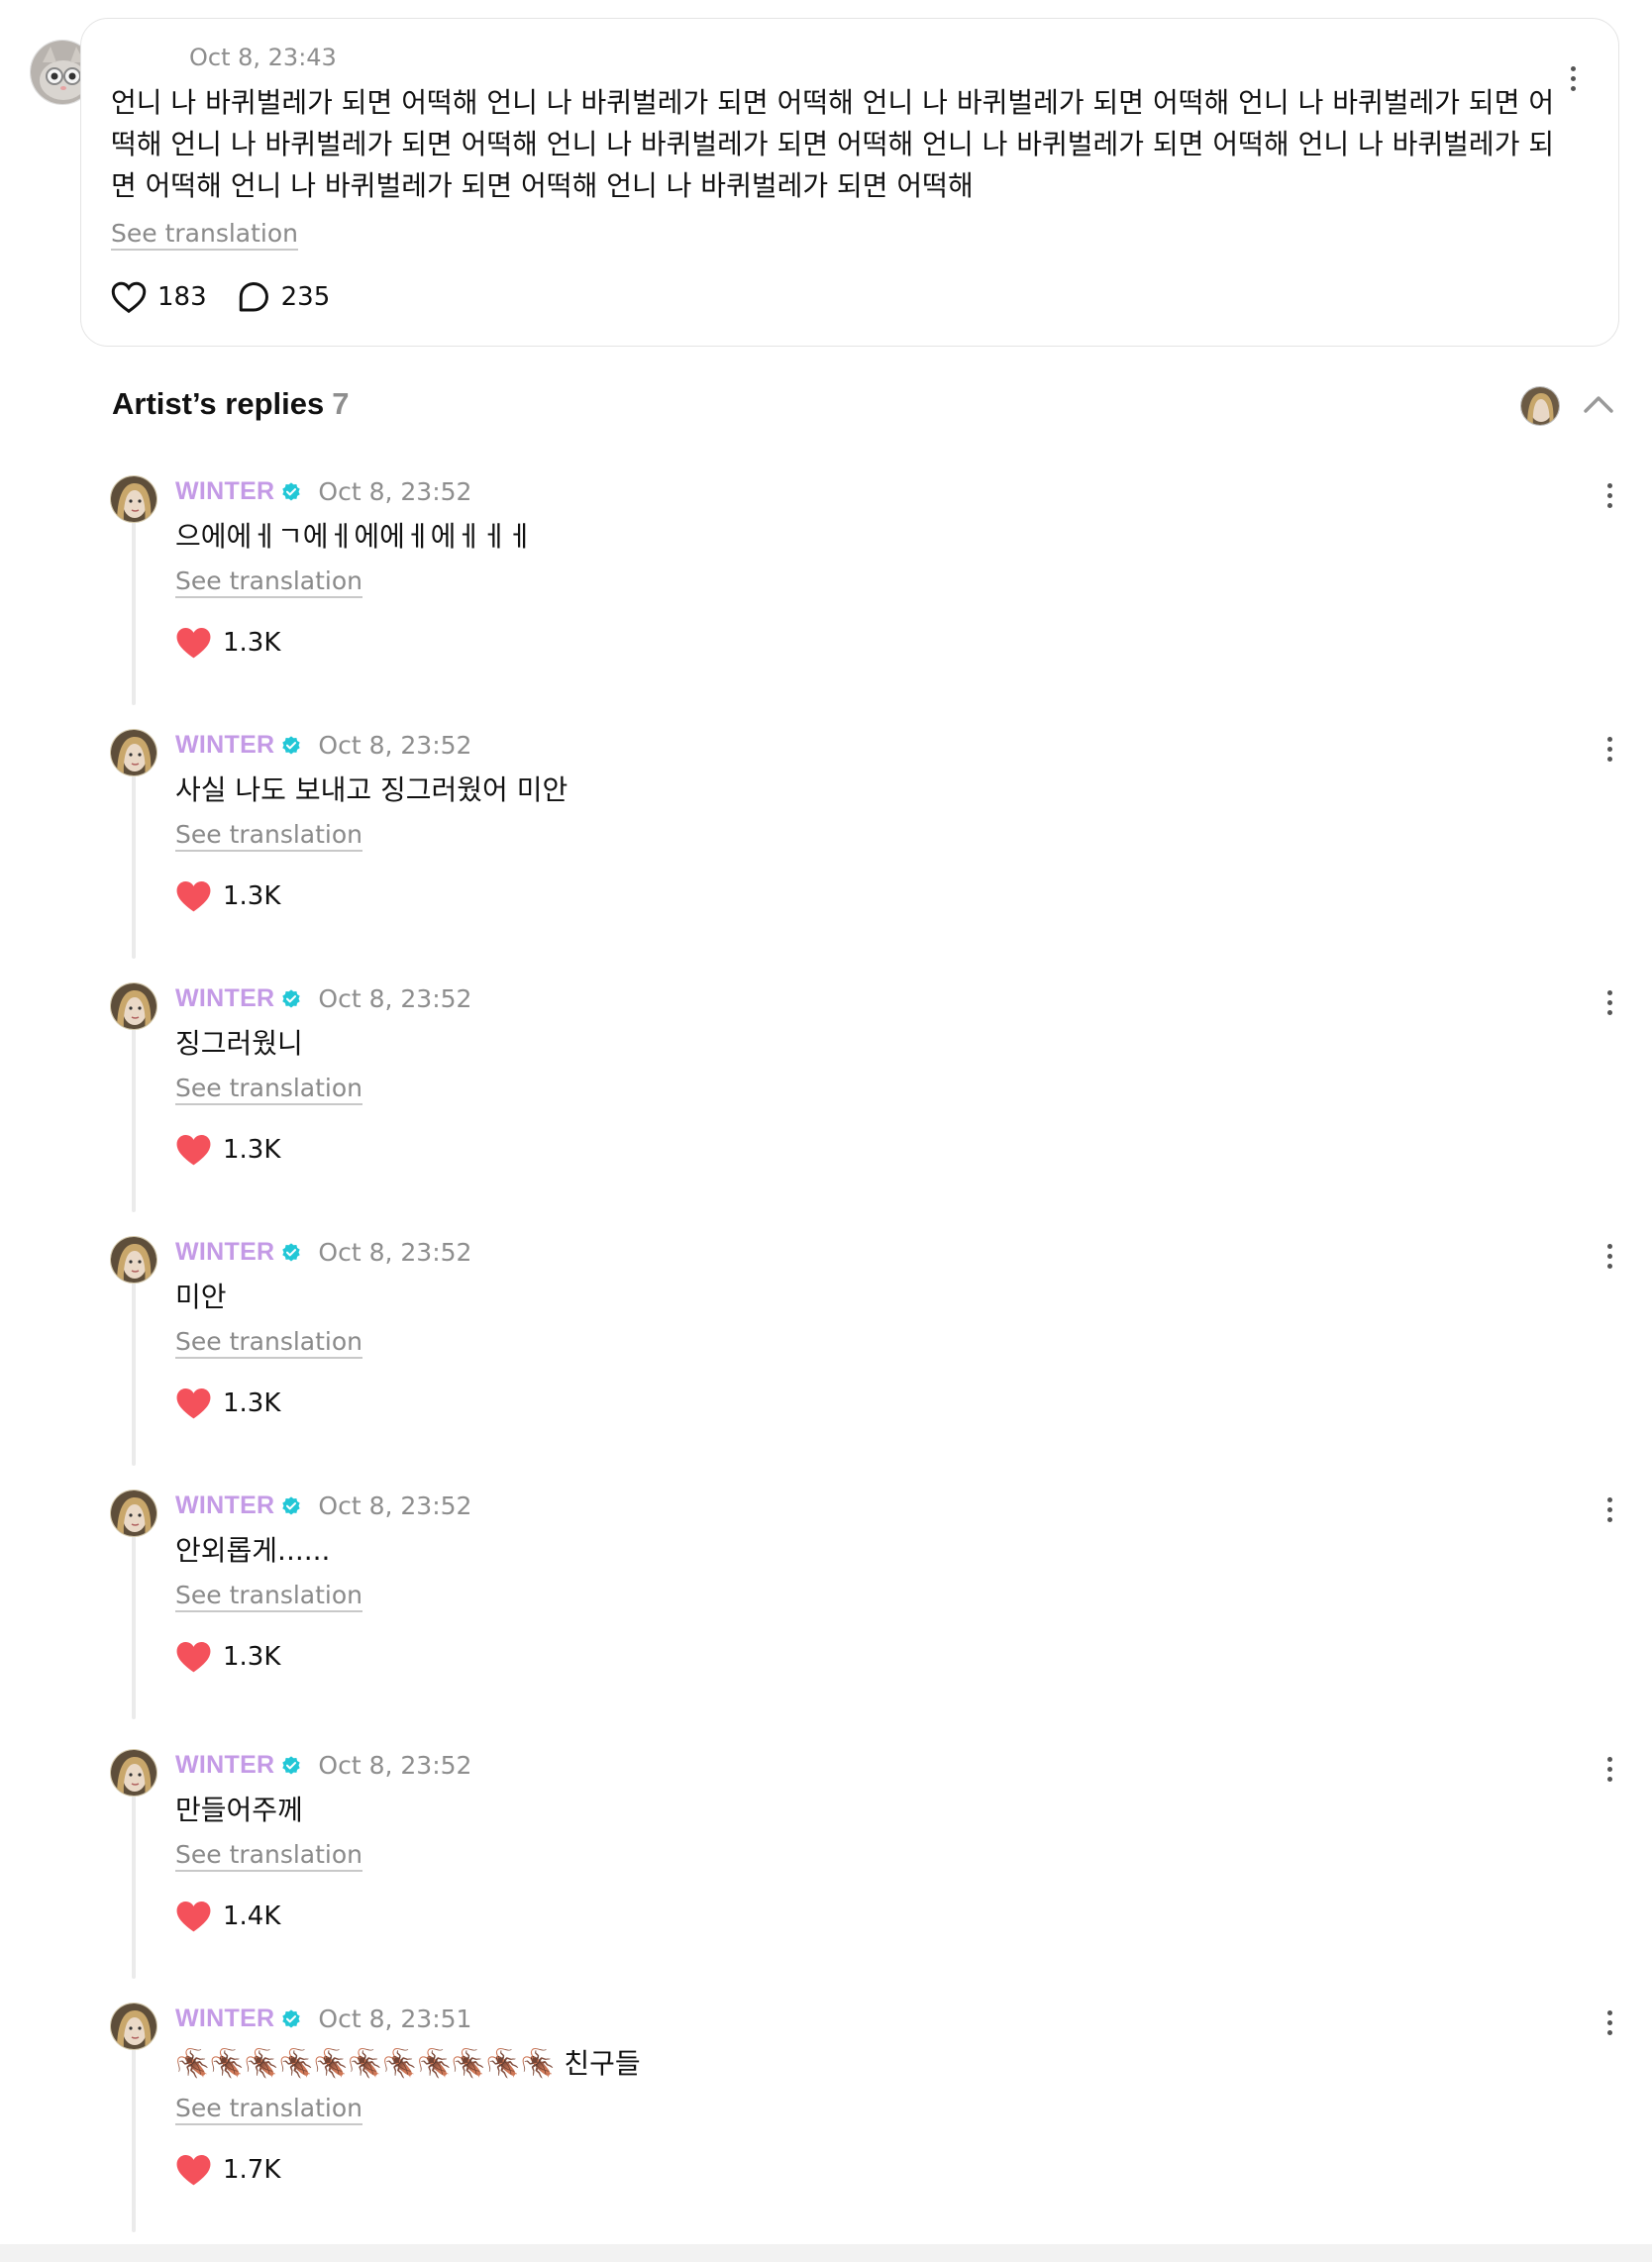  What do you see at coordinates (1598, 404) in the screenshot?
I see `chevron-up-icon` at bounding box center [1598, 404].